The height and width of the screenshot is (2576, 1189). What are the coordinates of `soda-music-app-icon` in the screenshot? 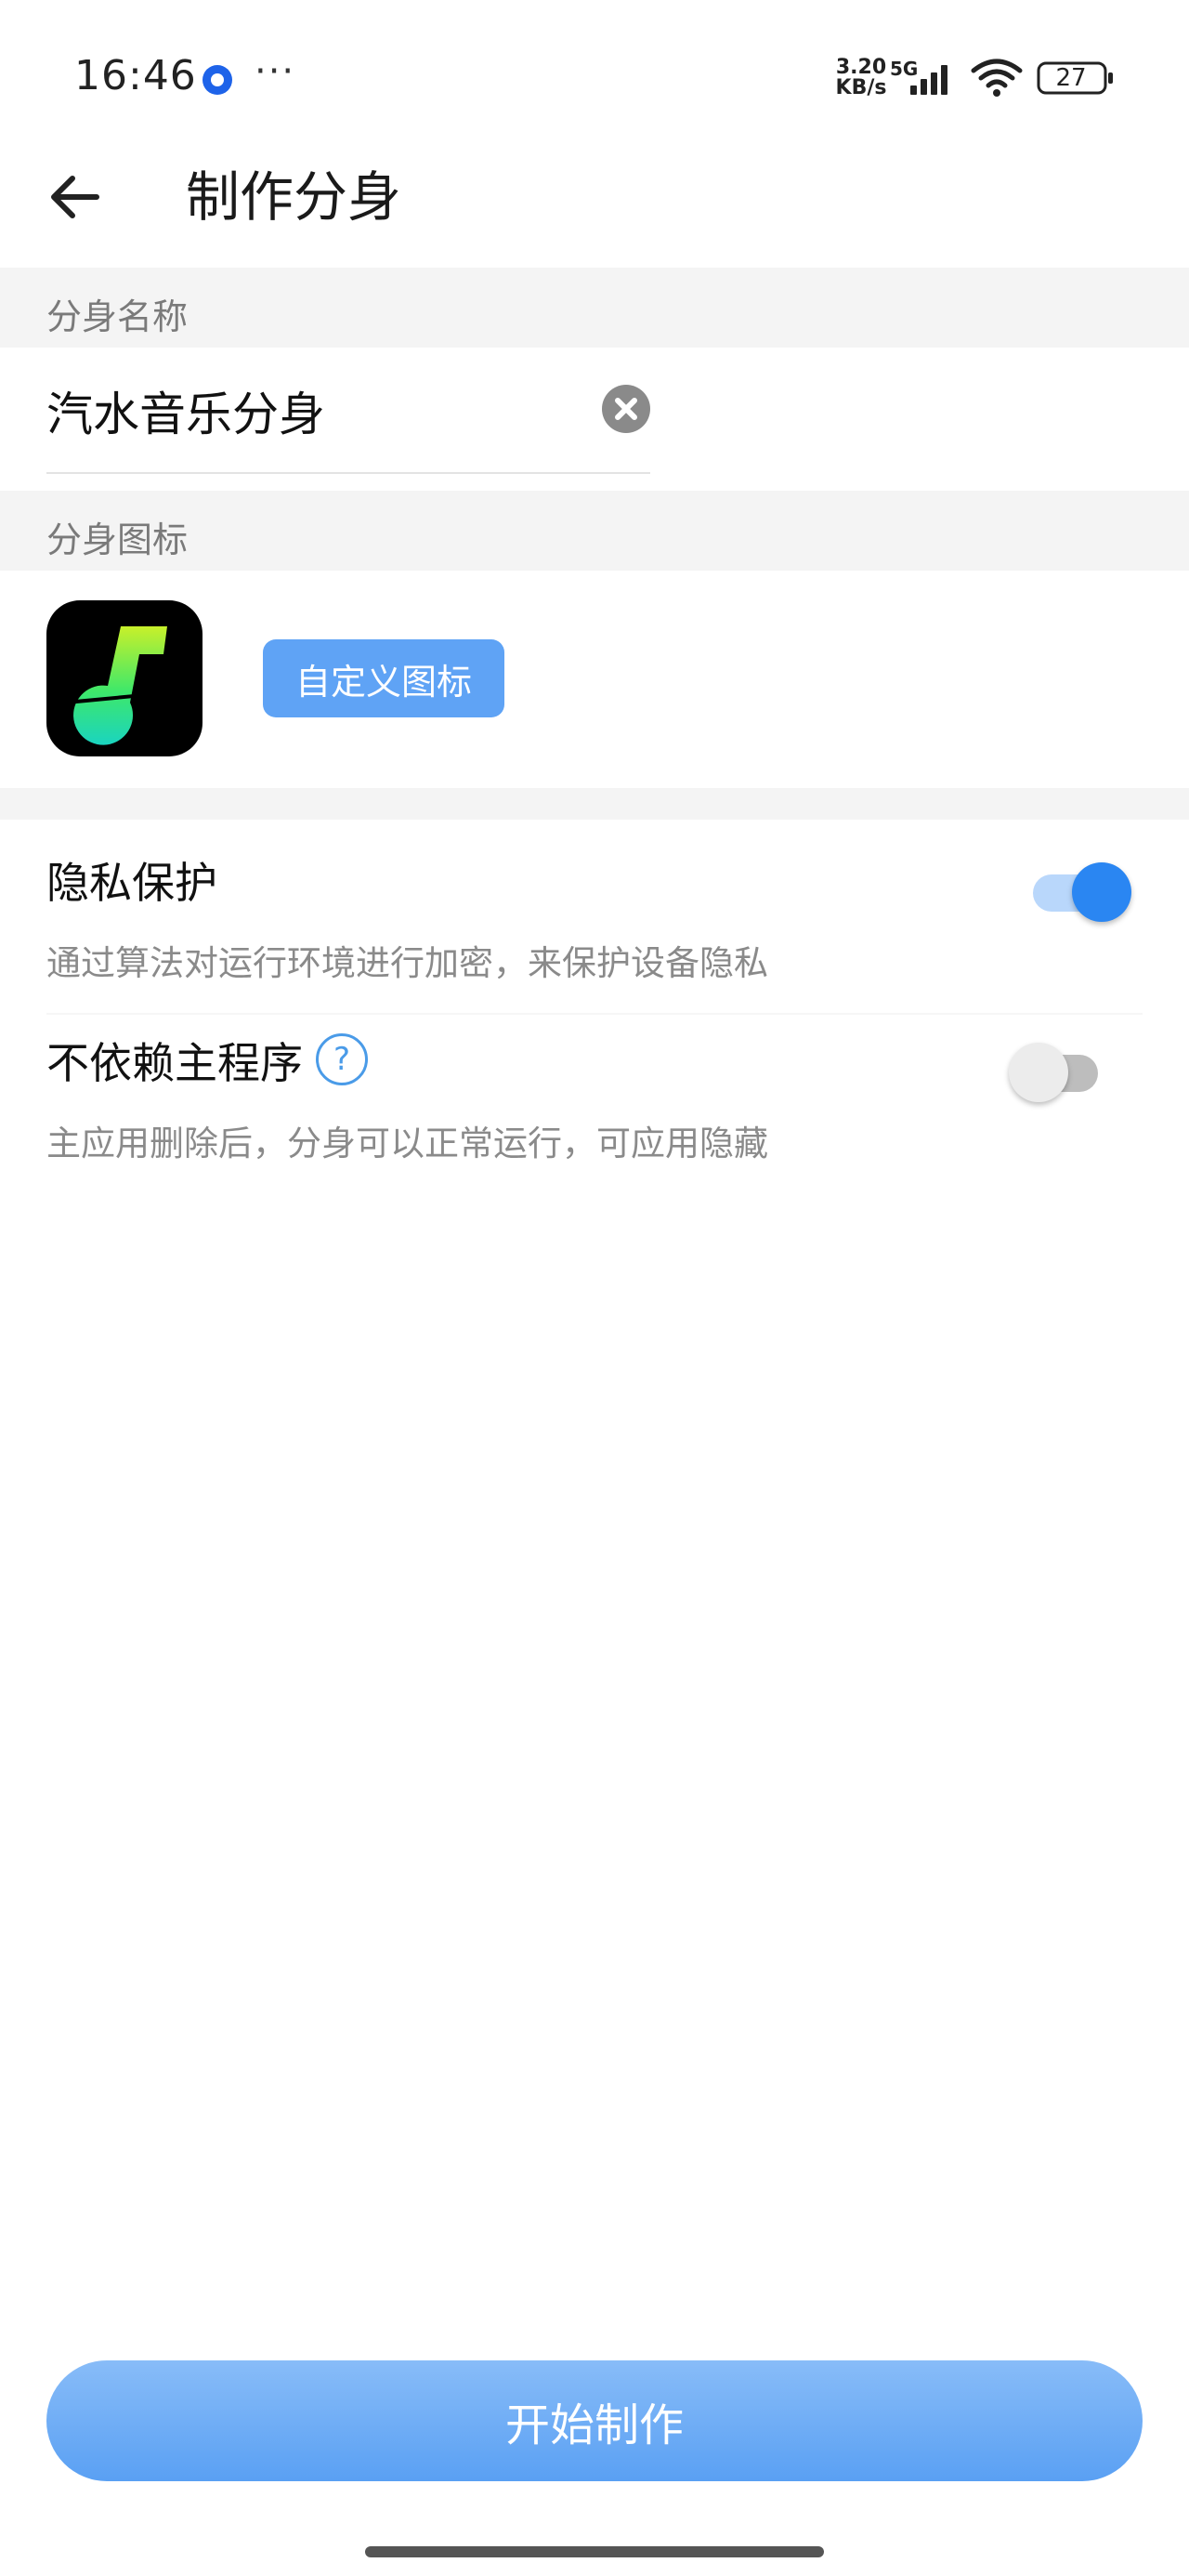 It's located at (125, 678).